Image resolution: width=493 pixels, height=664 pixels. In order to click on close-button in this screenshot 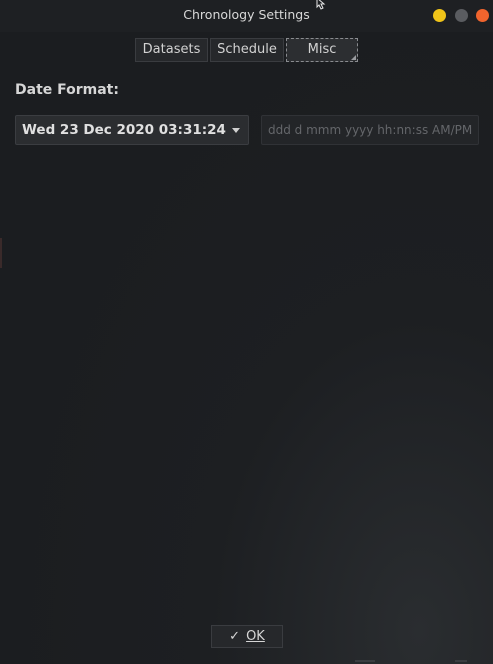, I will do `click(482, 15)`.